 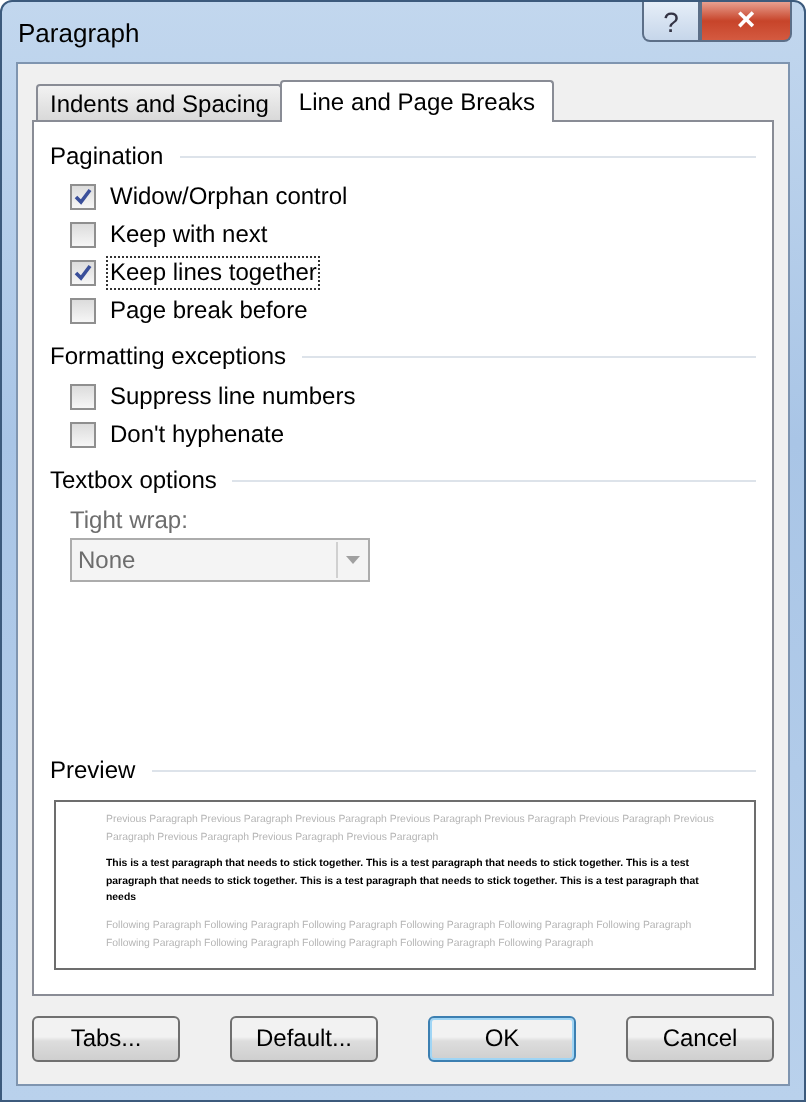 I want to click on checkbox-label: Keep lines together, so click(x=213, y=273).